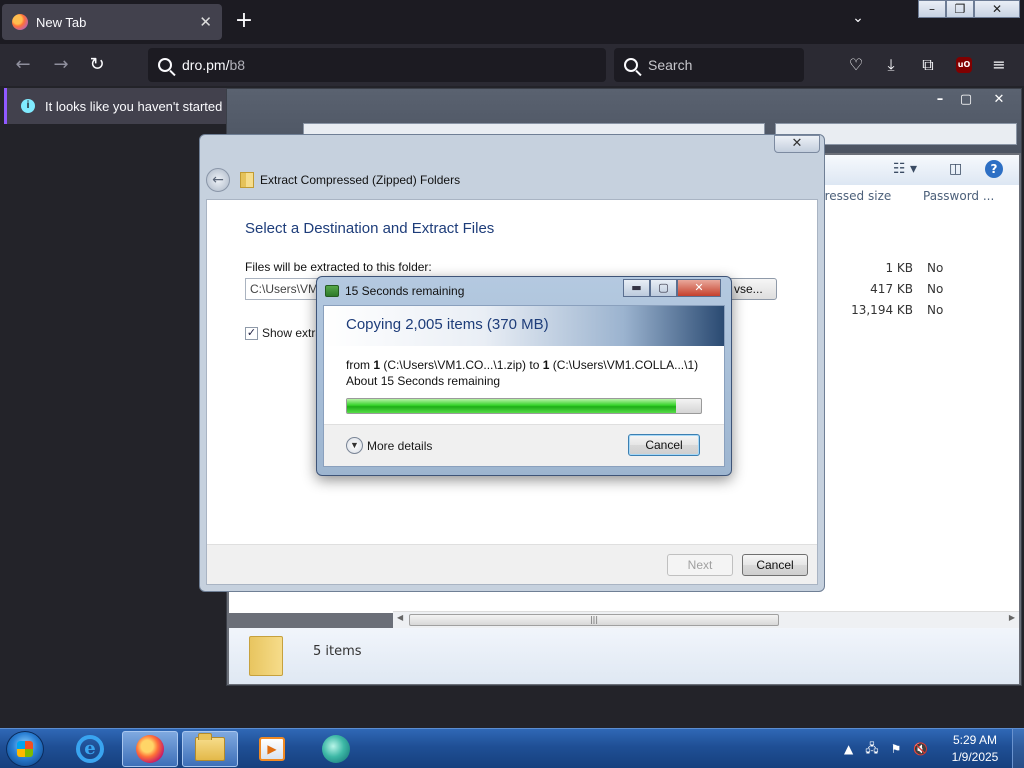  What do you see at coordinates (594, 620) in the screenshot?
I see `scrollbar-thumb: |||` at bounding box center [594, 620].